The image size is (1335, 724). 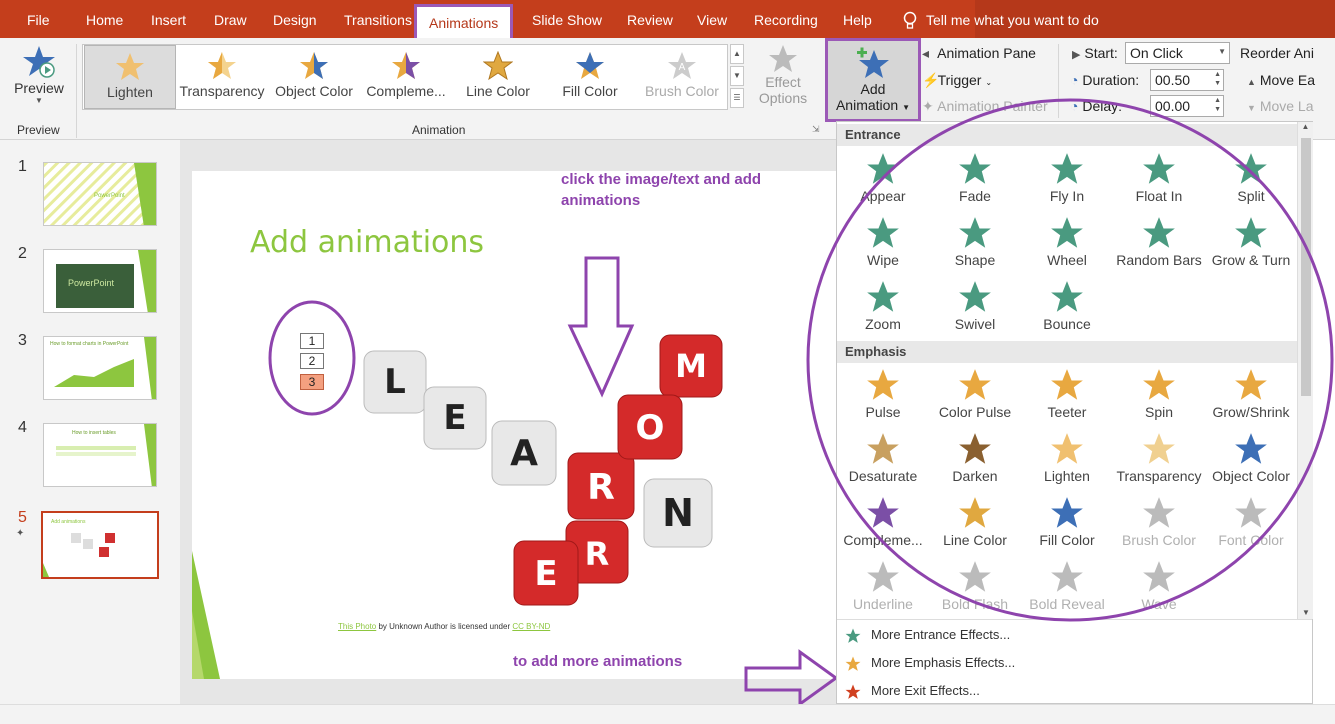 I want to click on entrance-effect-zoom: Zoom, so click(x=883, y=306).